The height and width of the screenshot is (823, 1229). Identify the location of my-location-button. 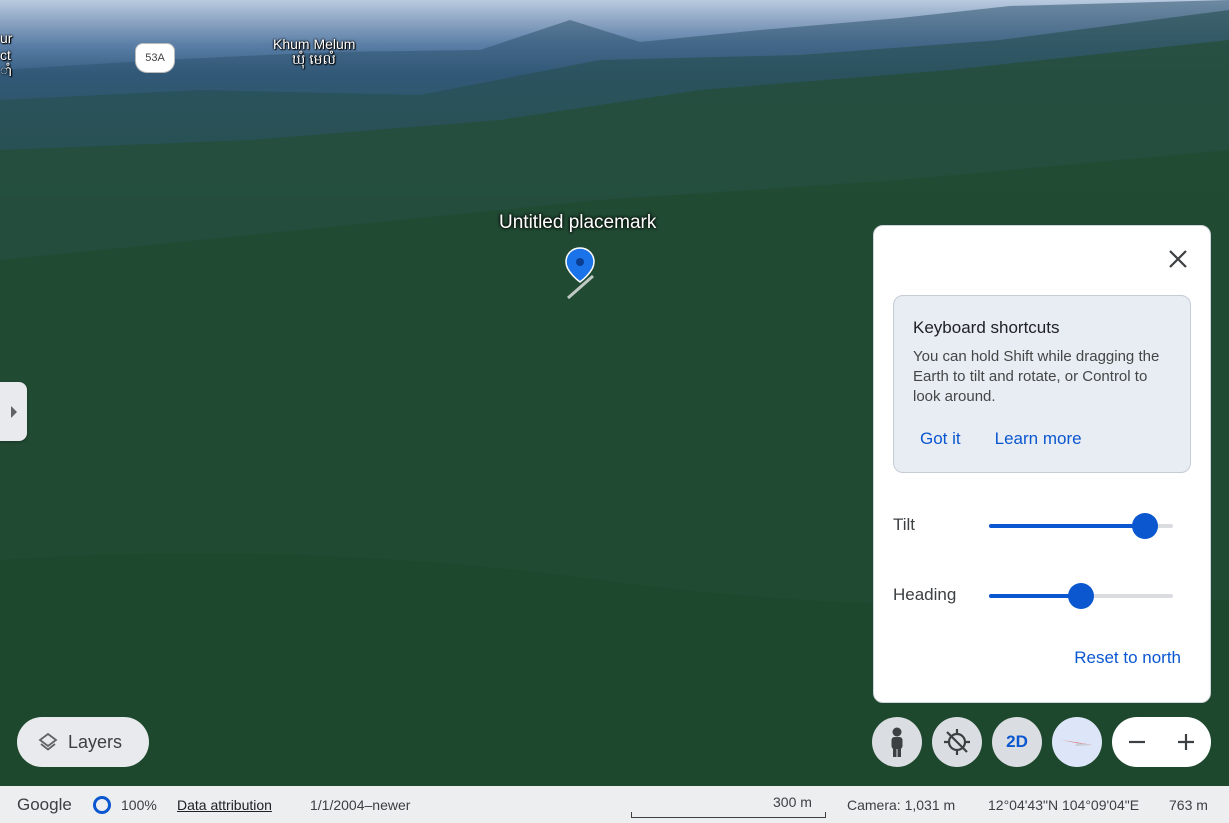
(957, 742).